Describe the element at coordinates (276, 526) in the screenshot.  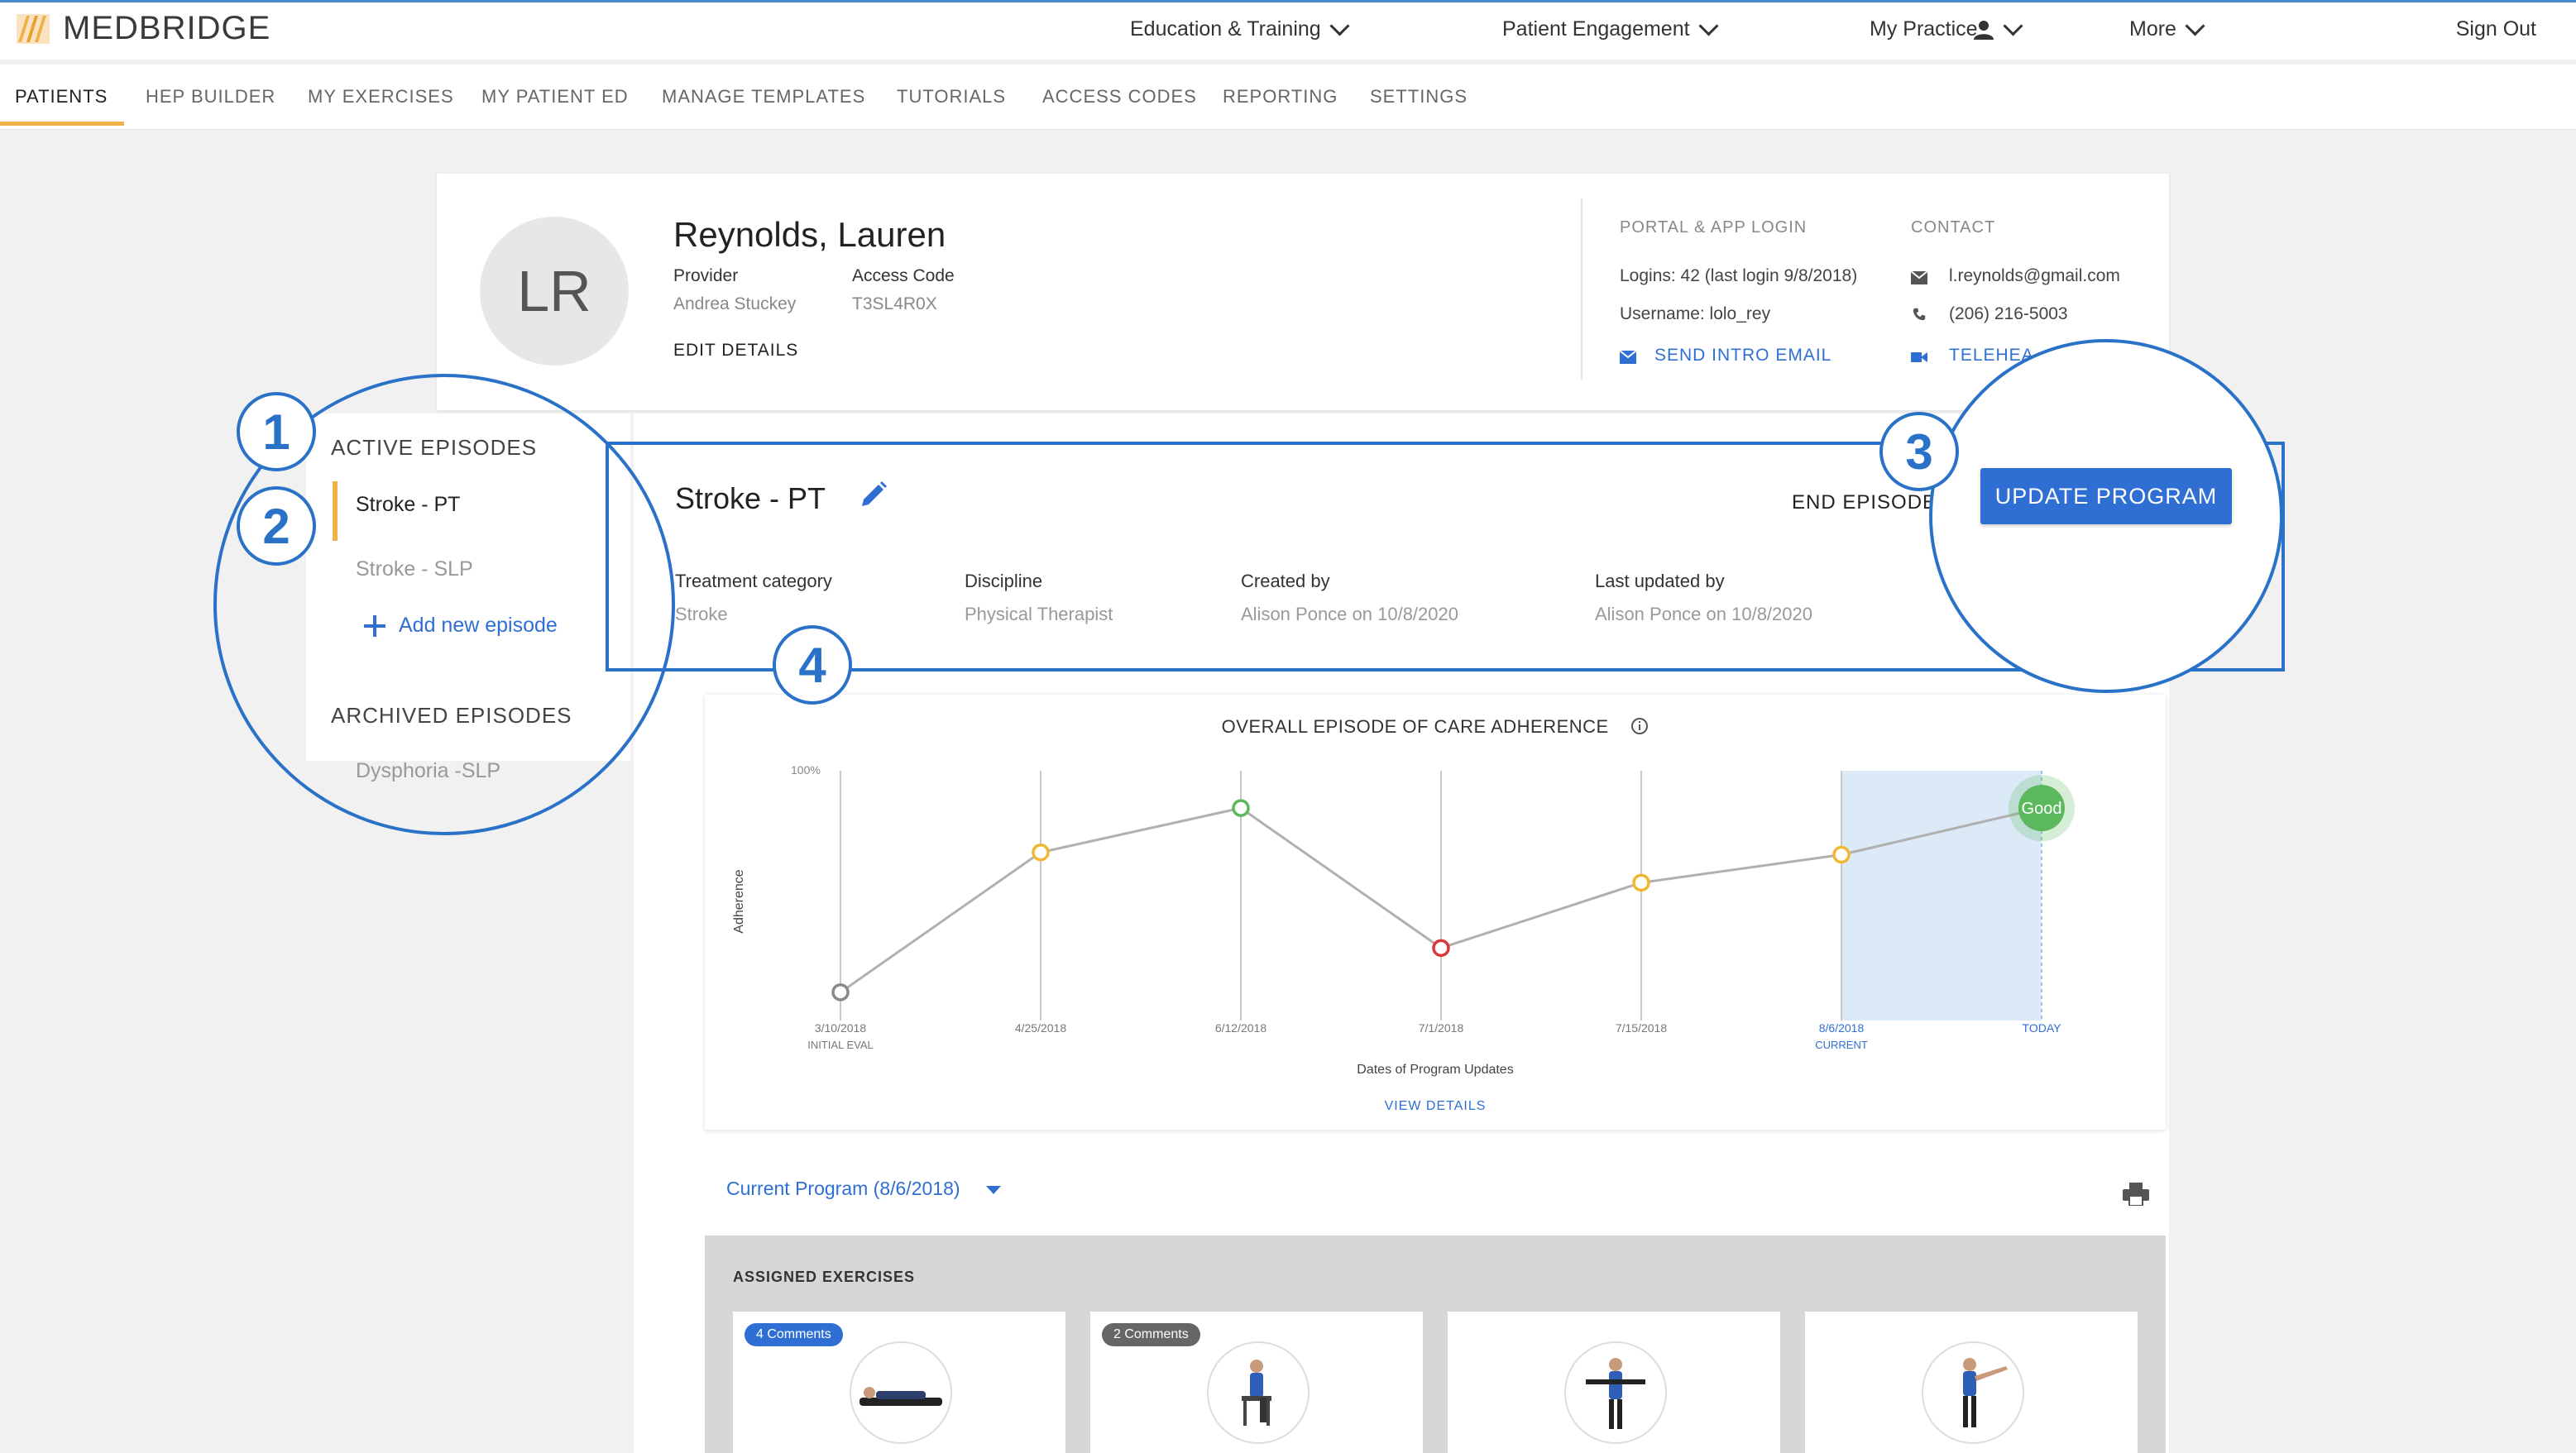
I see `callout-number-2: 2` at that location.